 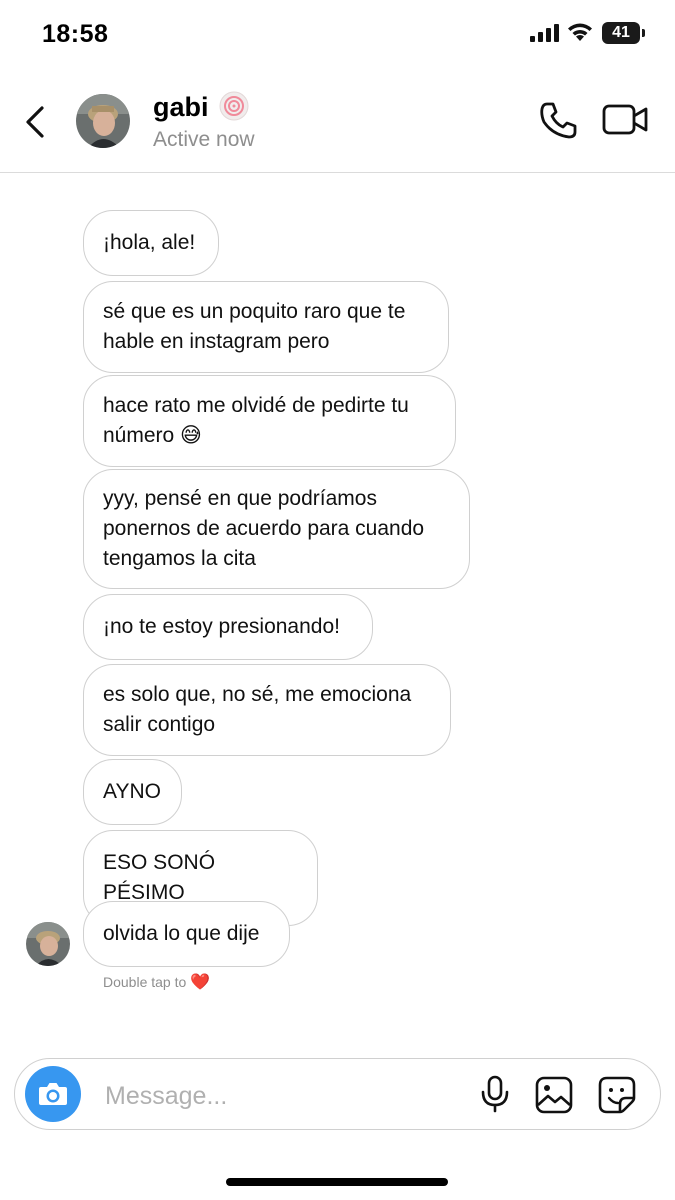 I want to click on message-line: ¡hola, ale!, so click(x=149, y=242).